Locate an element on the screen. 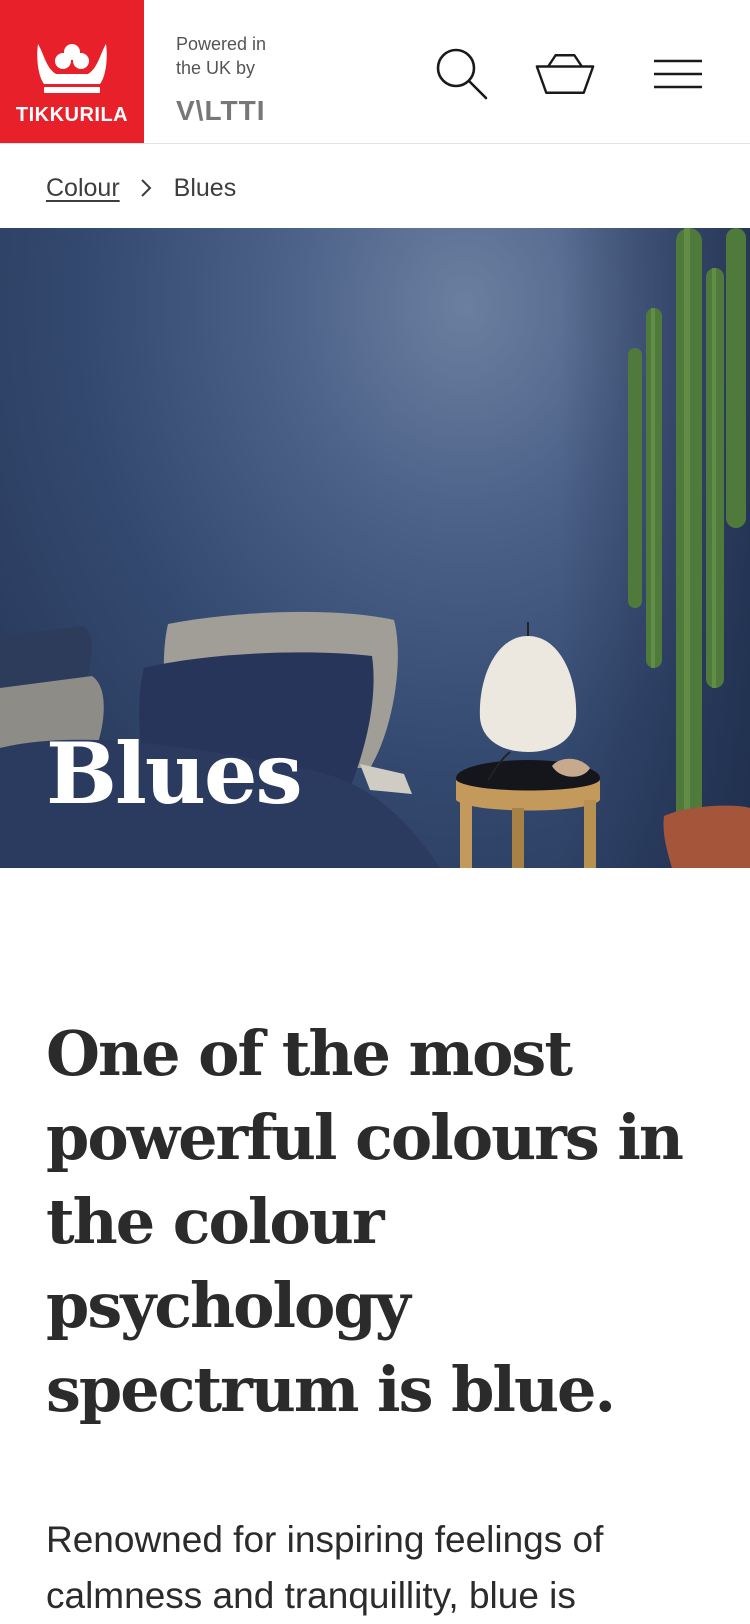 This screenshot has height=1624, width=750. hero-title: Blues is located at coordinates (174, 773).